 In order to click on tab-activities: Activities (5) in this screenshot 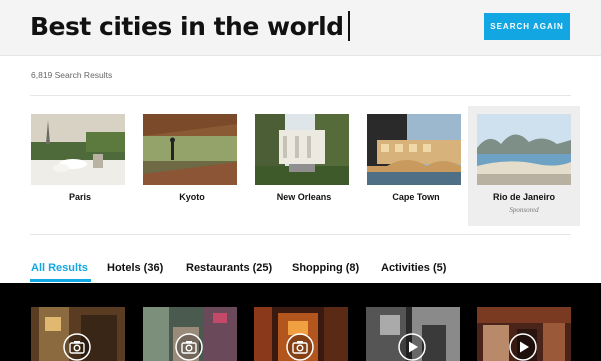, I will do `click(413, 270)`.